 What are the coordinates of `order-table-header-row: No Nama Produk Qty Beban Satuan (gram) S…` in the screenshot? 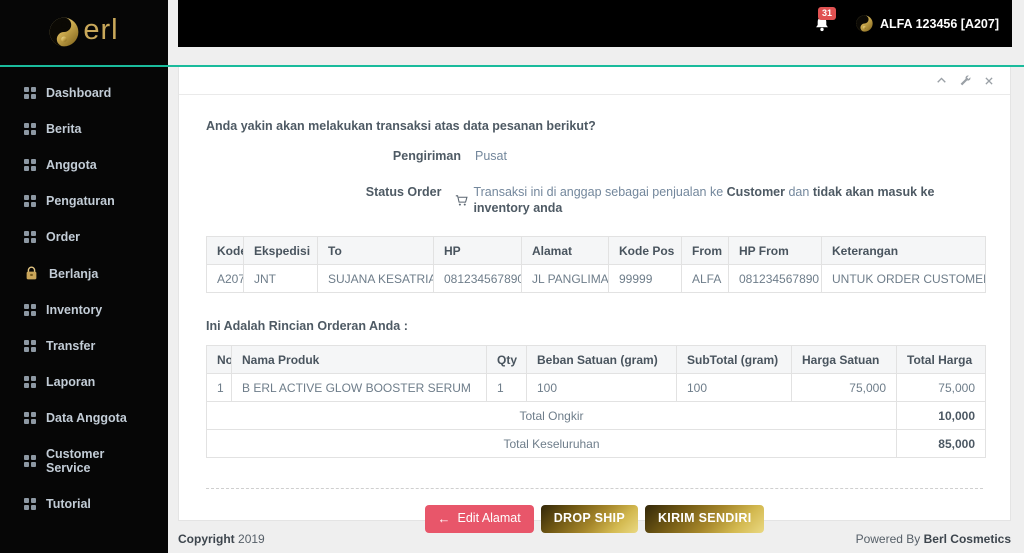 It's located at (596, 359).